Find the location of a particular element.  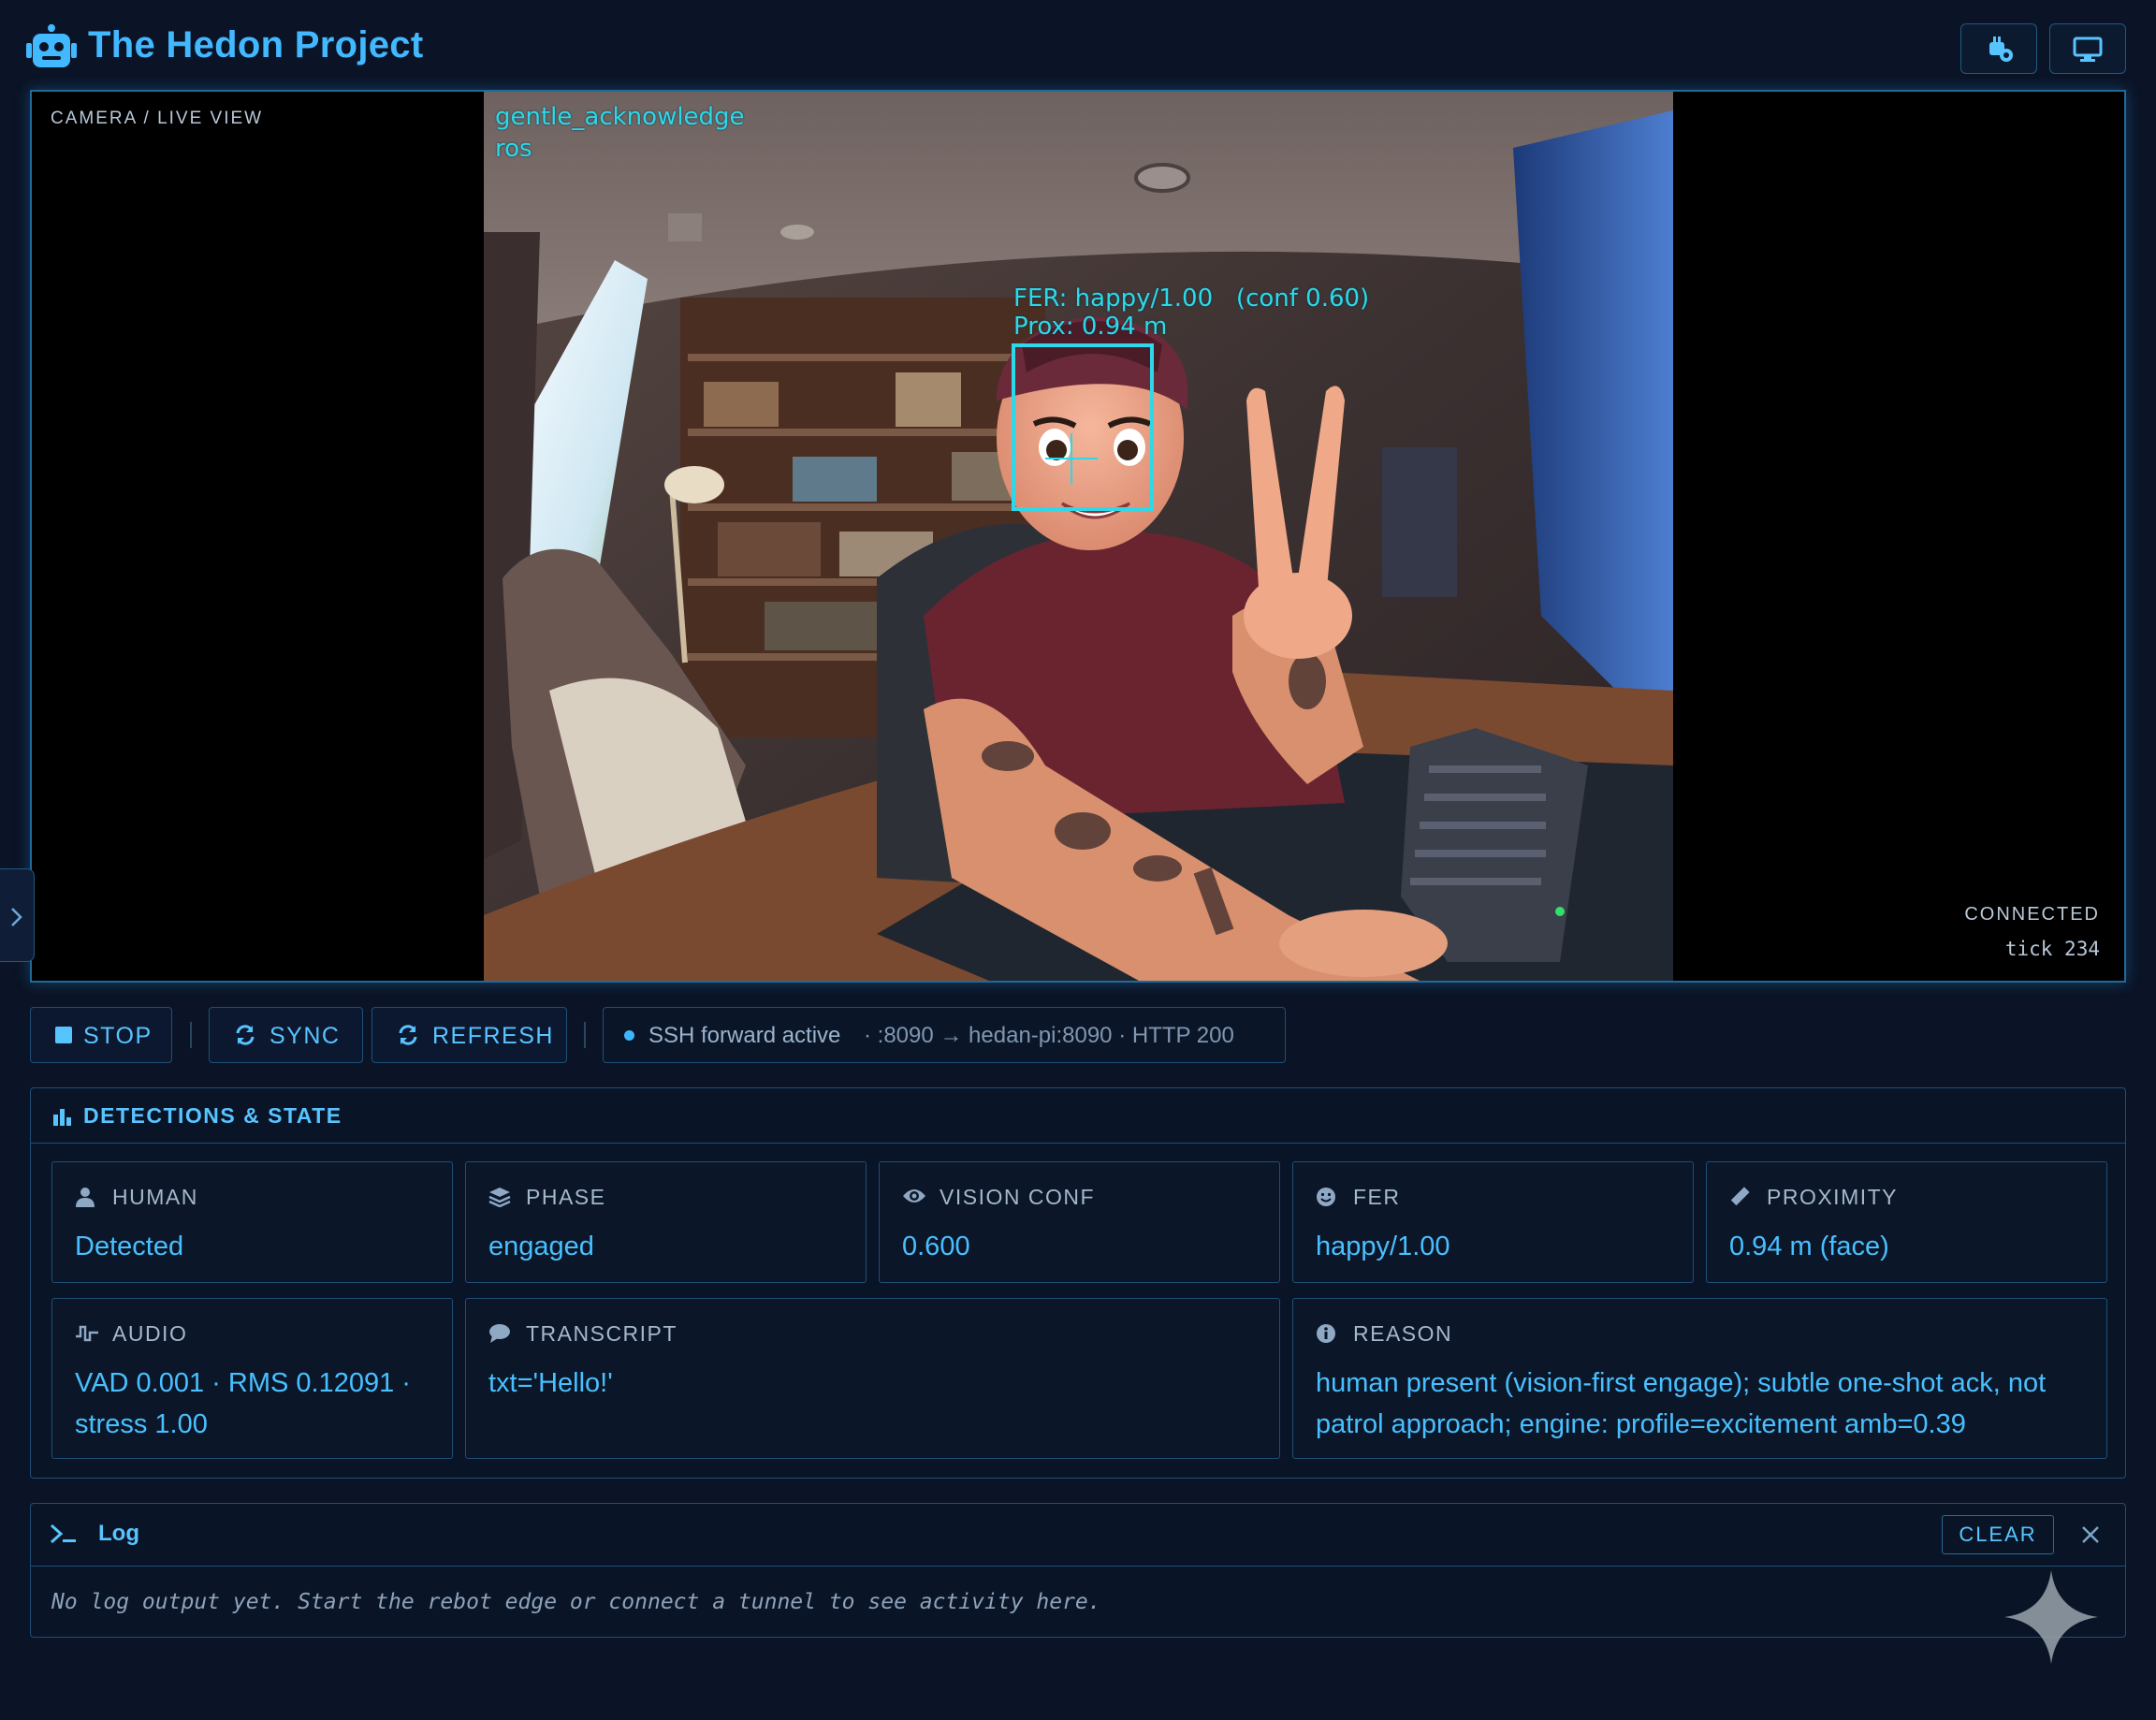

detections-title: DETECTIONS & STATE is located at coordinates (212, 1115).